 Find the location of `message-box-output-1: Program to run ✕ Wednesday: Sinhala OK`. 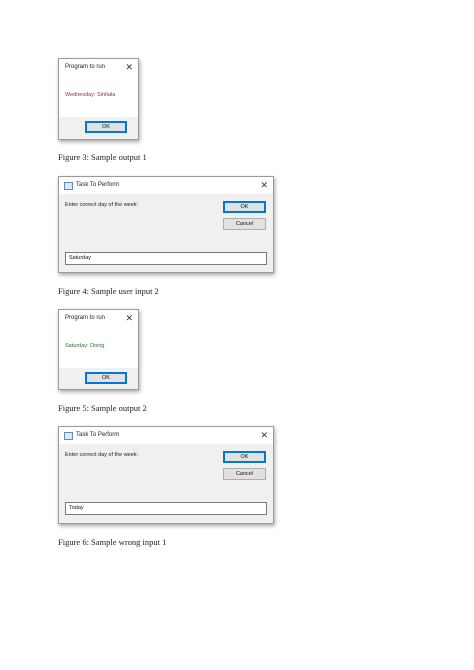

message-box-output-1: Program to run ✕ Wednesday: Sinhala OK is located at coordinates (98, 99).